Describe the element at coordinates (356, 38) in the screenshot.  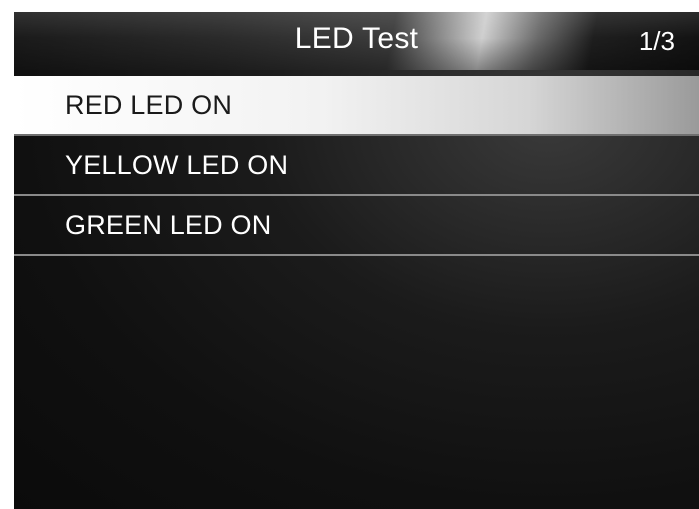
I see `screen-title: LED Test` at that location.